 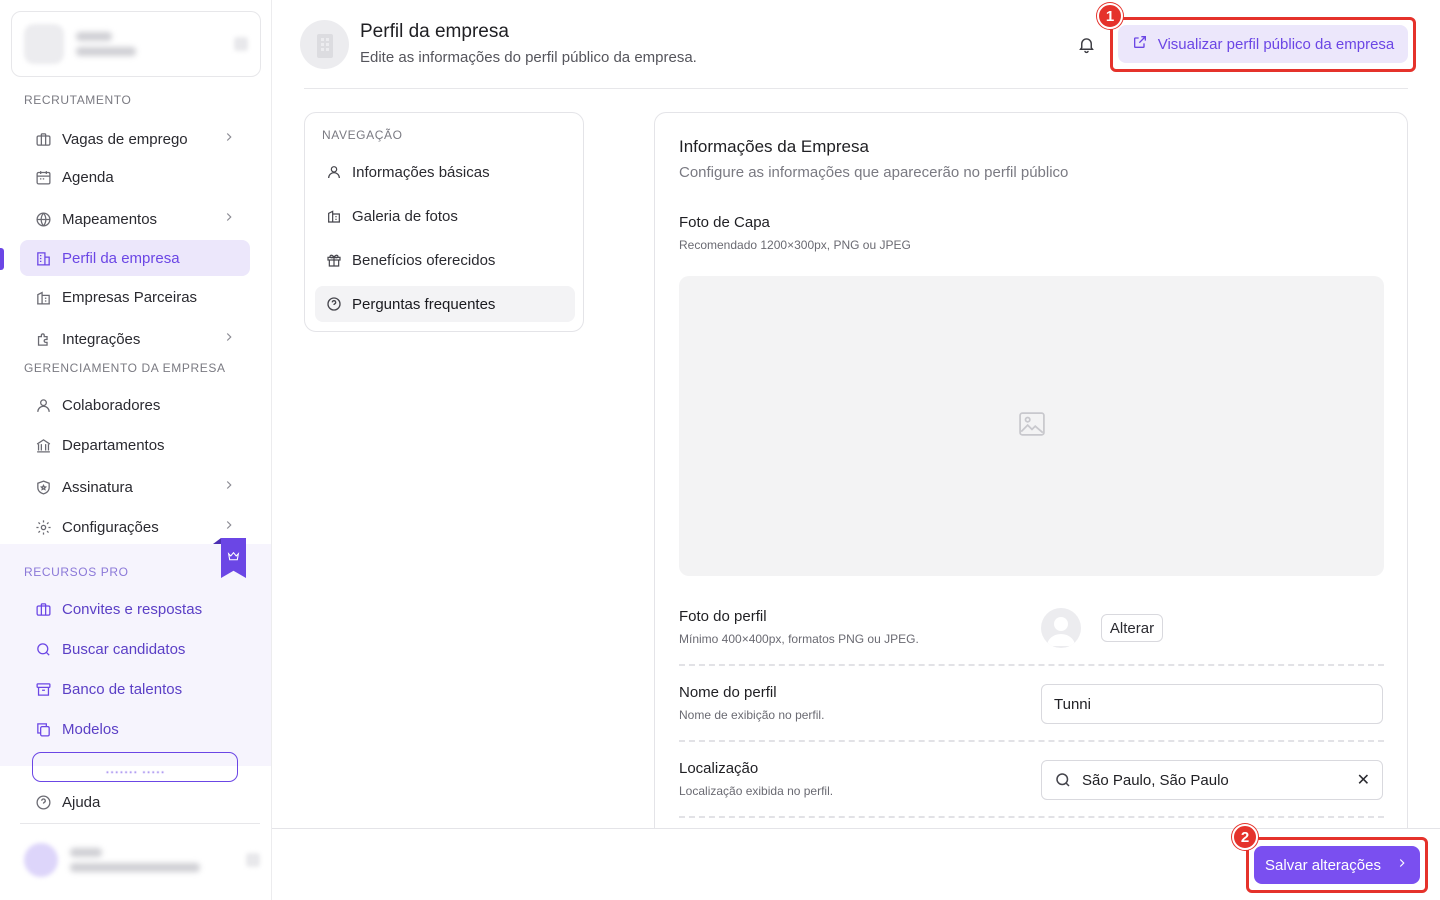 What do you see at coordinates (97, 487) in the screenshot?
I see `sidebar-item-label: Assinatura` at bounding box center [97, 487].